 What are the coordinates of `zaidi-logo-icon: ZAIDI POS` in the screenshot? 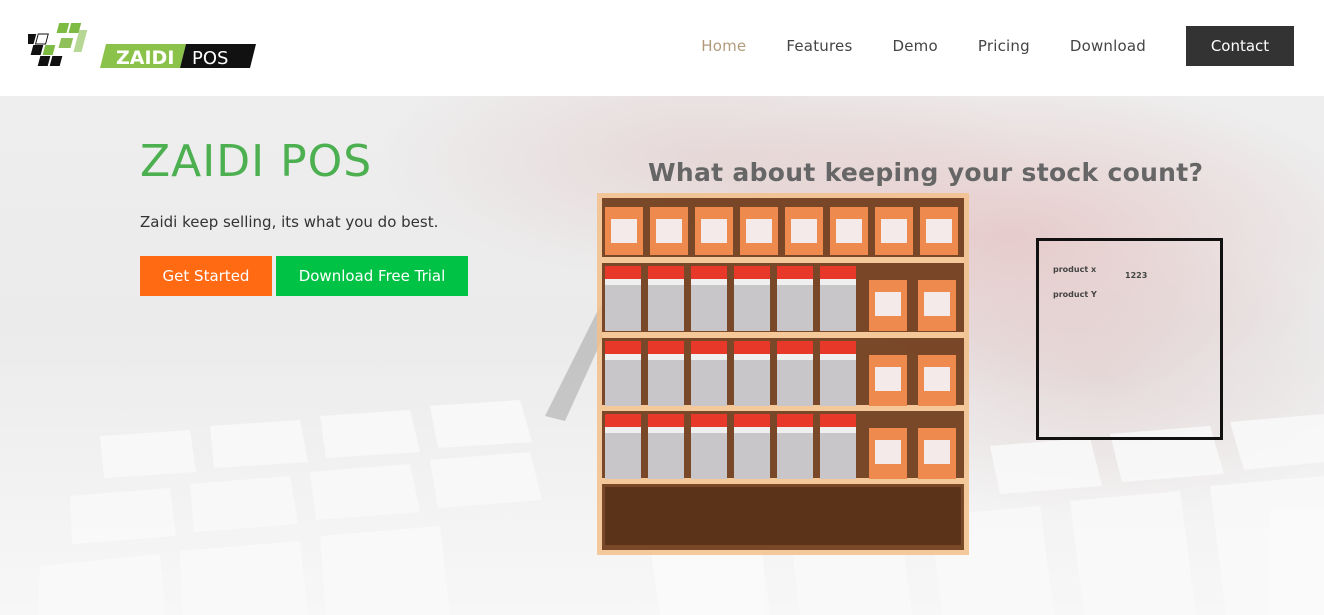 It's located at (139, 46).